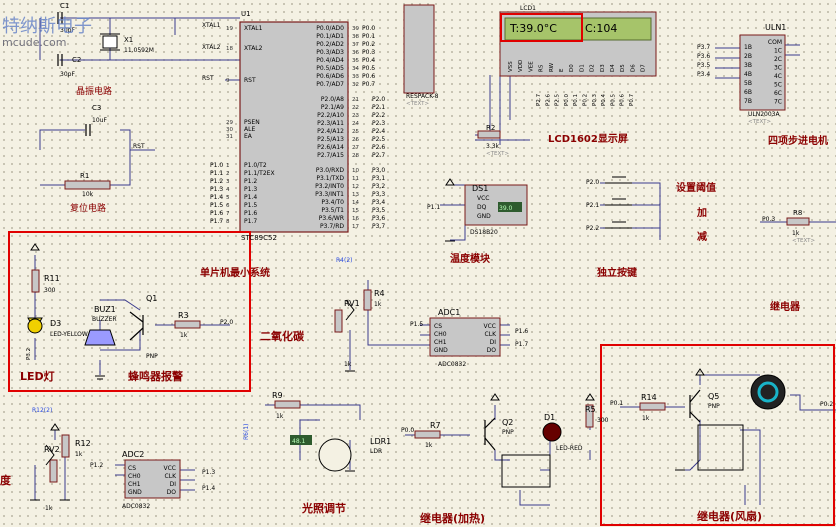 The width and height of the screenshot is (836, 527). What do you see at coordinates (775, 27) in the screenshot?
I see `uln-ref: ULN1` at bounding box center [775, 27].